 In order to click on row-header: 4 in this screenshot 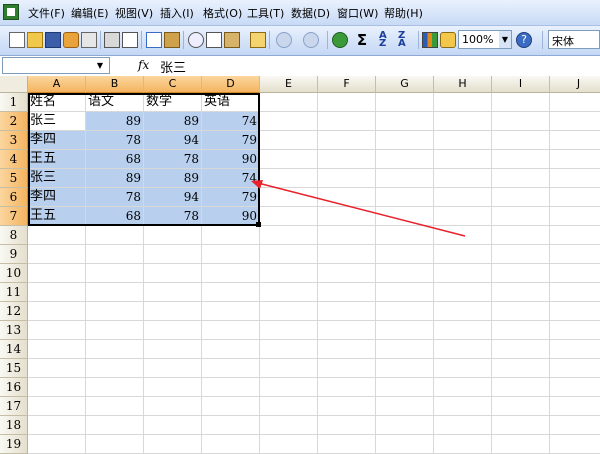, I will do `click(14, 159)`.